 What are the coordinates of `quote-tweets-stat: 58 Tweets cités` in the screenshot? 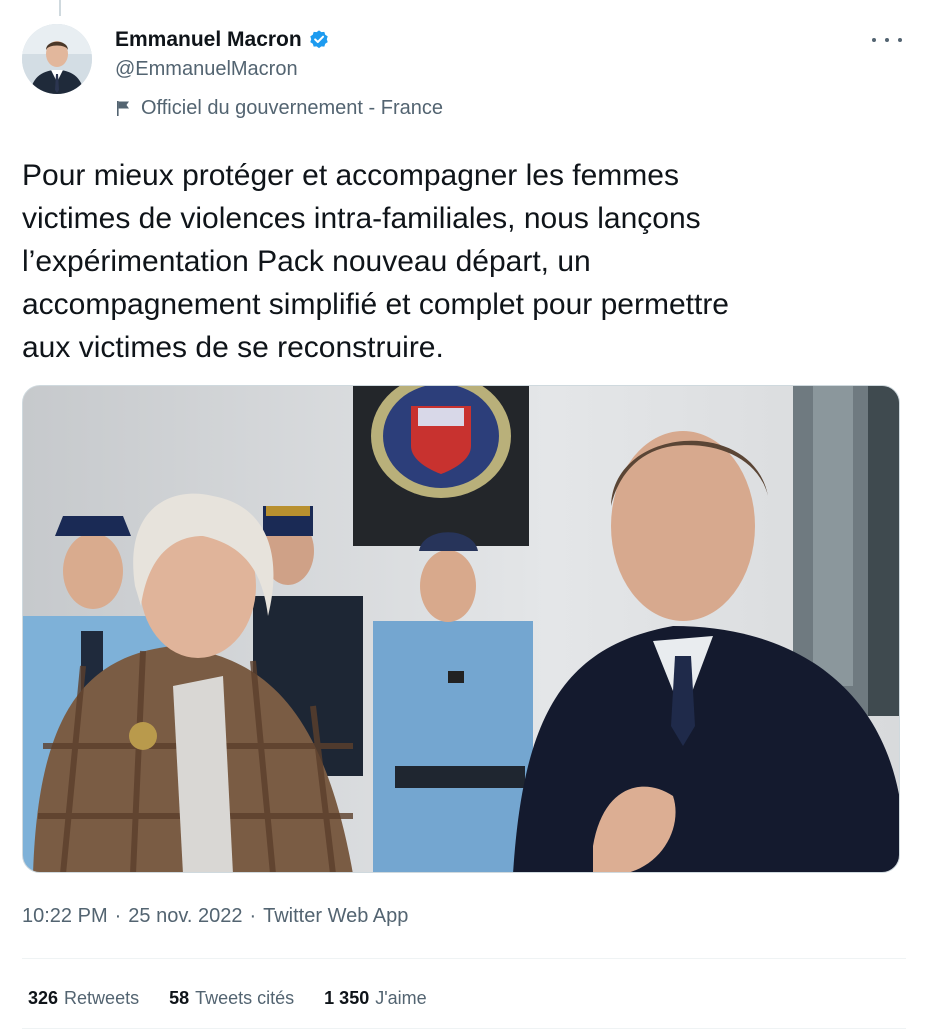 It's located at (231, 998).